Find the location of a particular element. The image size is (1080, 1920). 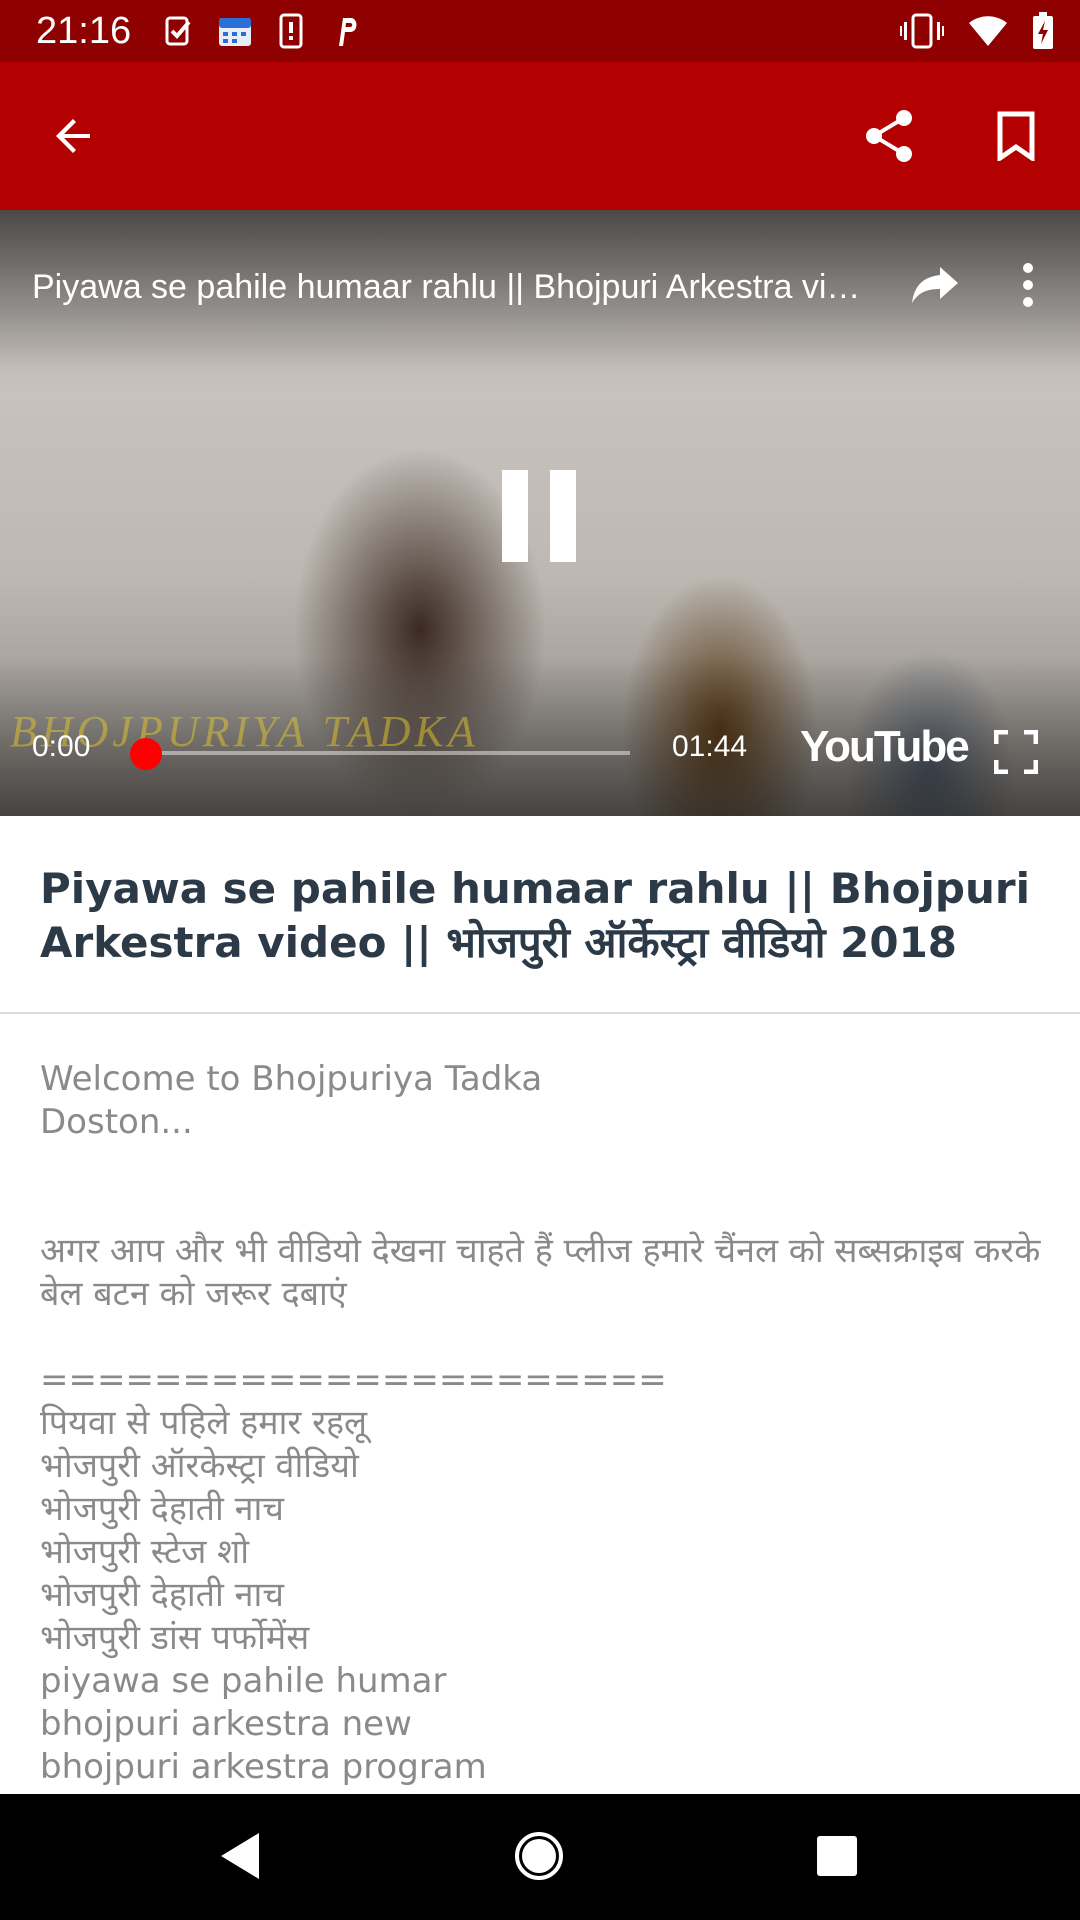

nav-home-icon is located at coordinates (539, 1856).